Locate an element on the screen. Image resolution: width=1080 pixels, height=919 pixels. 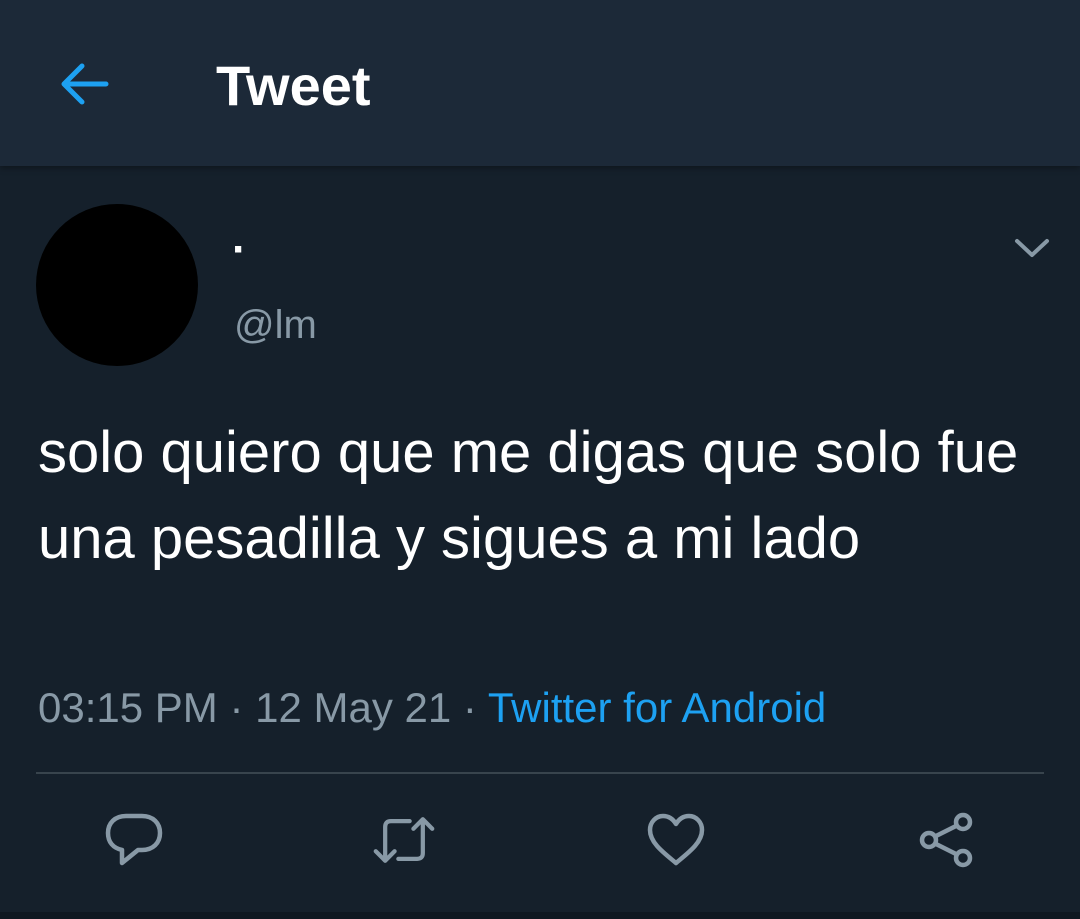
share-icon is located at coordinates (946, 840).